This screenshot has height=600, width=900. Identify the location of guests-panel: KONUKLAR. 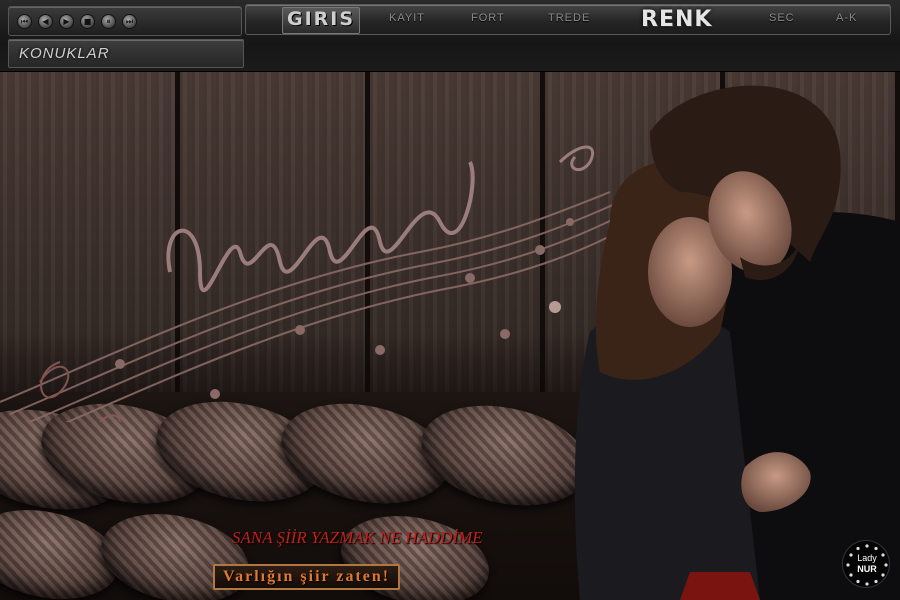
(126, 53).